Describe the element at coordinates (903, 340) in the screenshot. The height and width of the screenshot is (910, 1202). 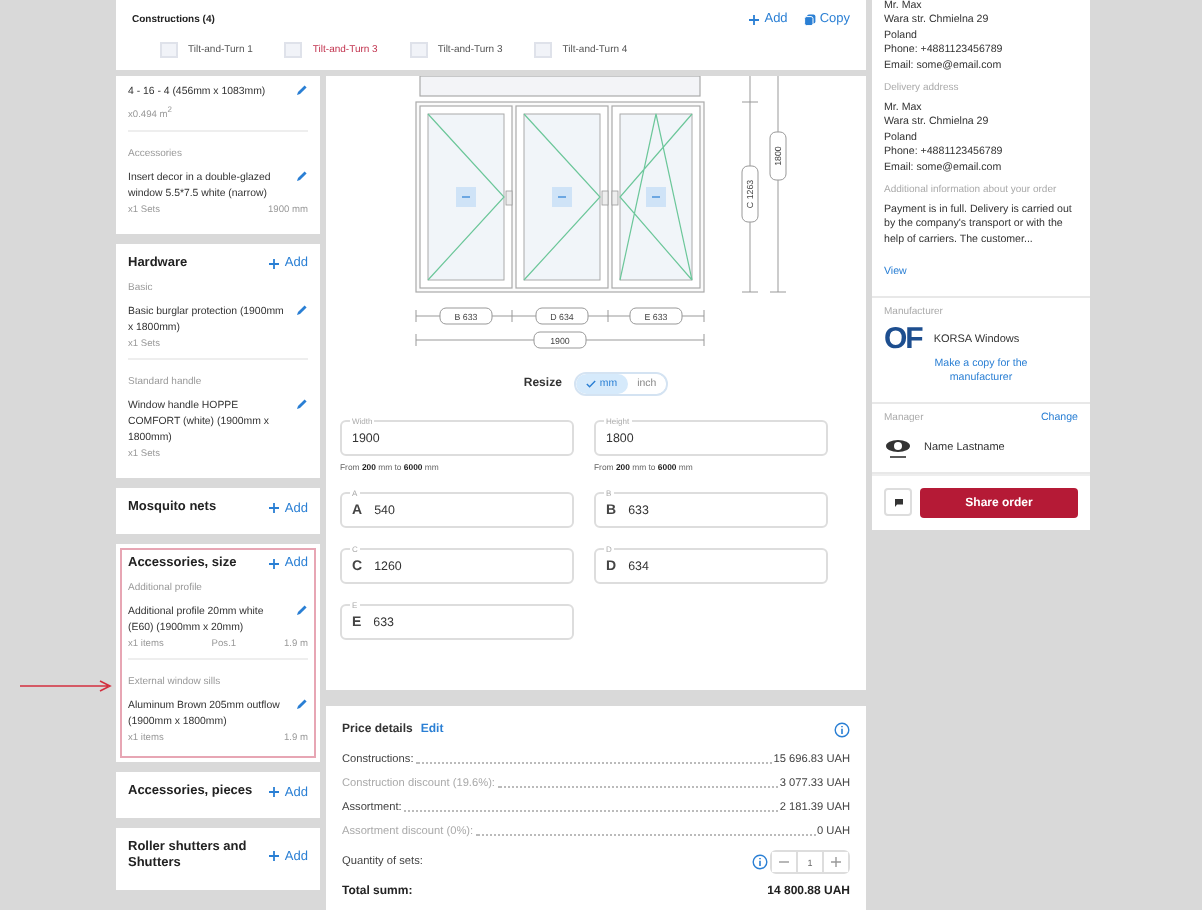
I see `manufacturer-logo: OF` at that location.